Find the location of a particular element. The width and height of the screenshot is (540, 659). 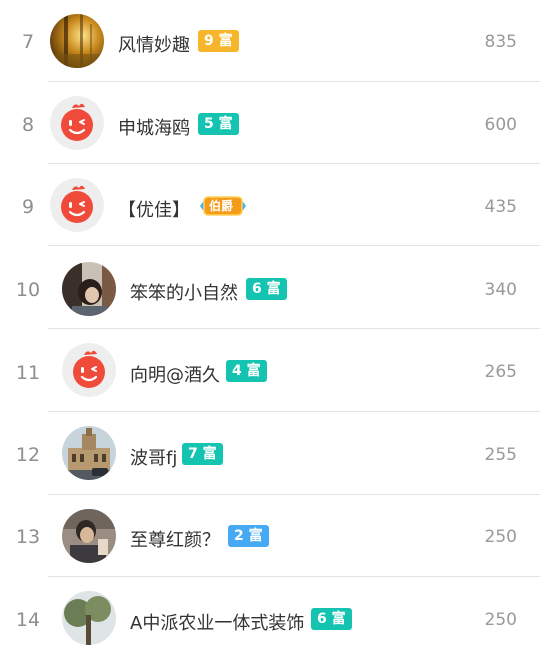

user-name: 波哥fj is located at coordinates (154, 458).